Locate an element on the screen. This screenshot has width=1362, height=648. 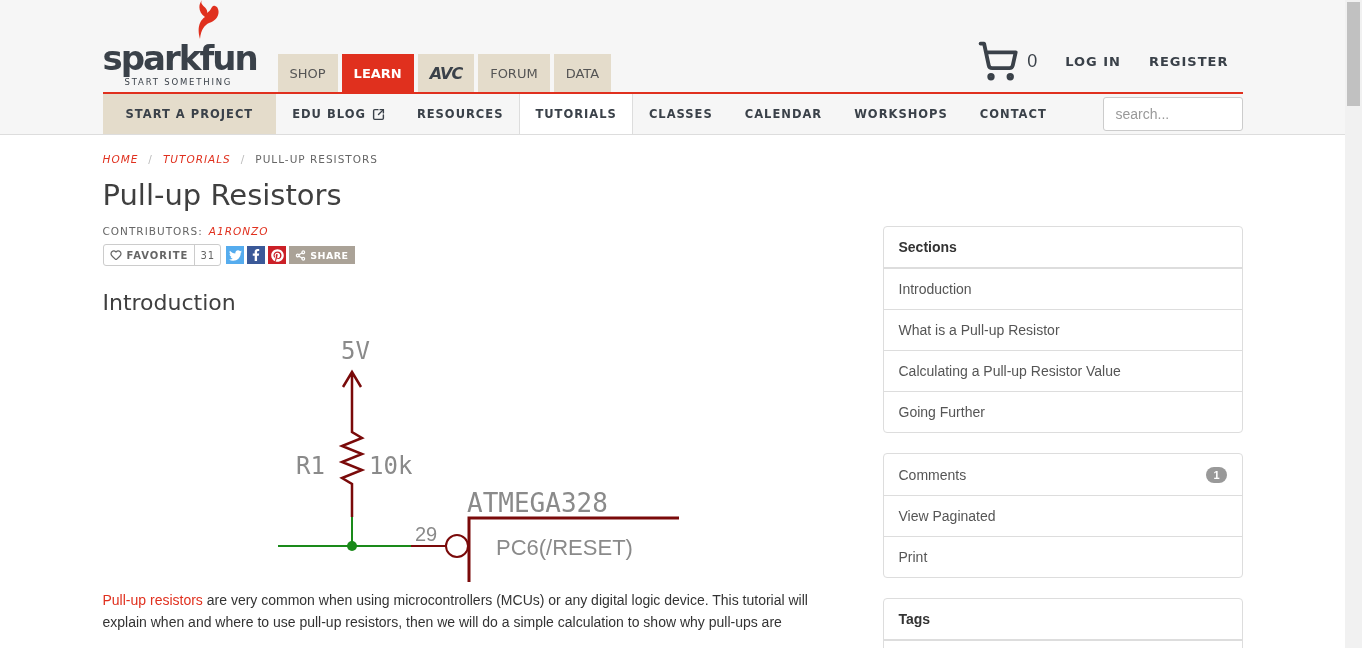
nav-tab: LEARN is located at coordinates (377, 73).